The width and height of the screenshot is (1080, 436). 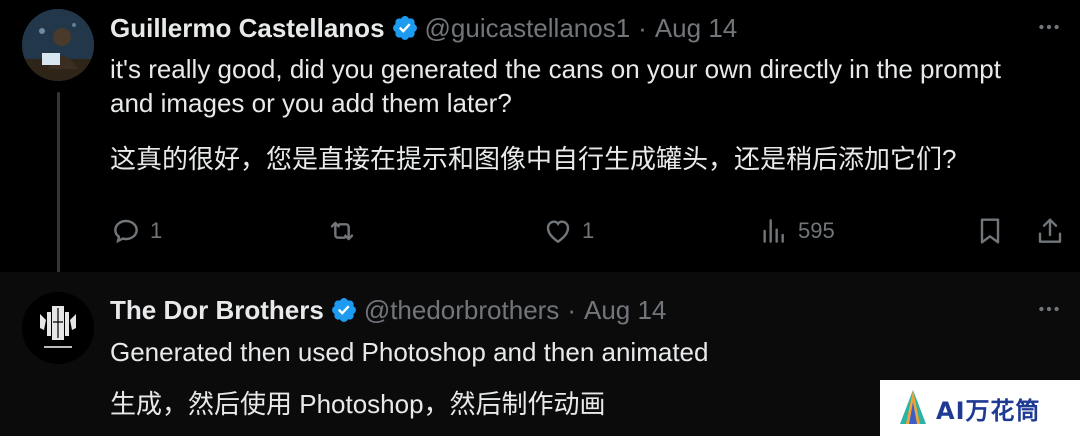 I want to click on reply-count: 1, so click(x=156, y=230).